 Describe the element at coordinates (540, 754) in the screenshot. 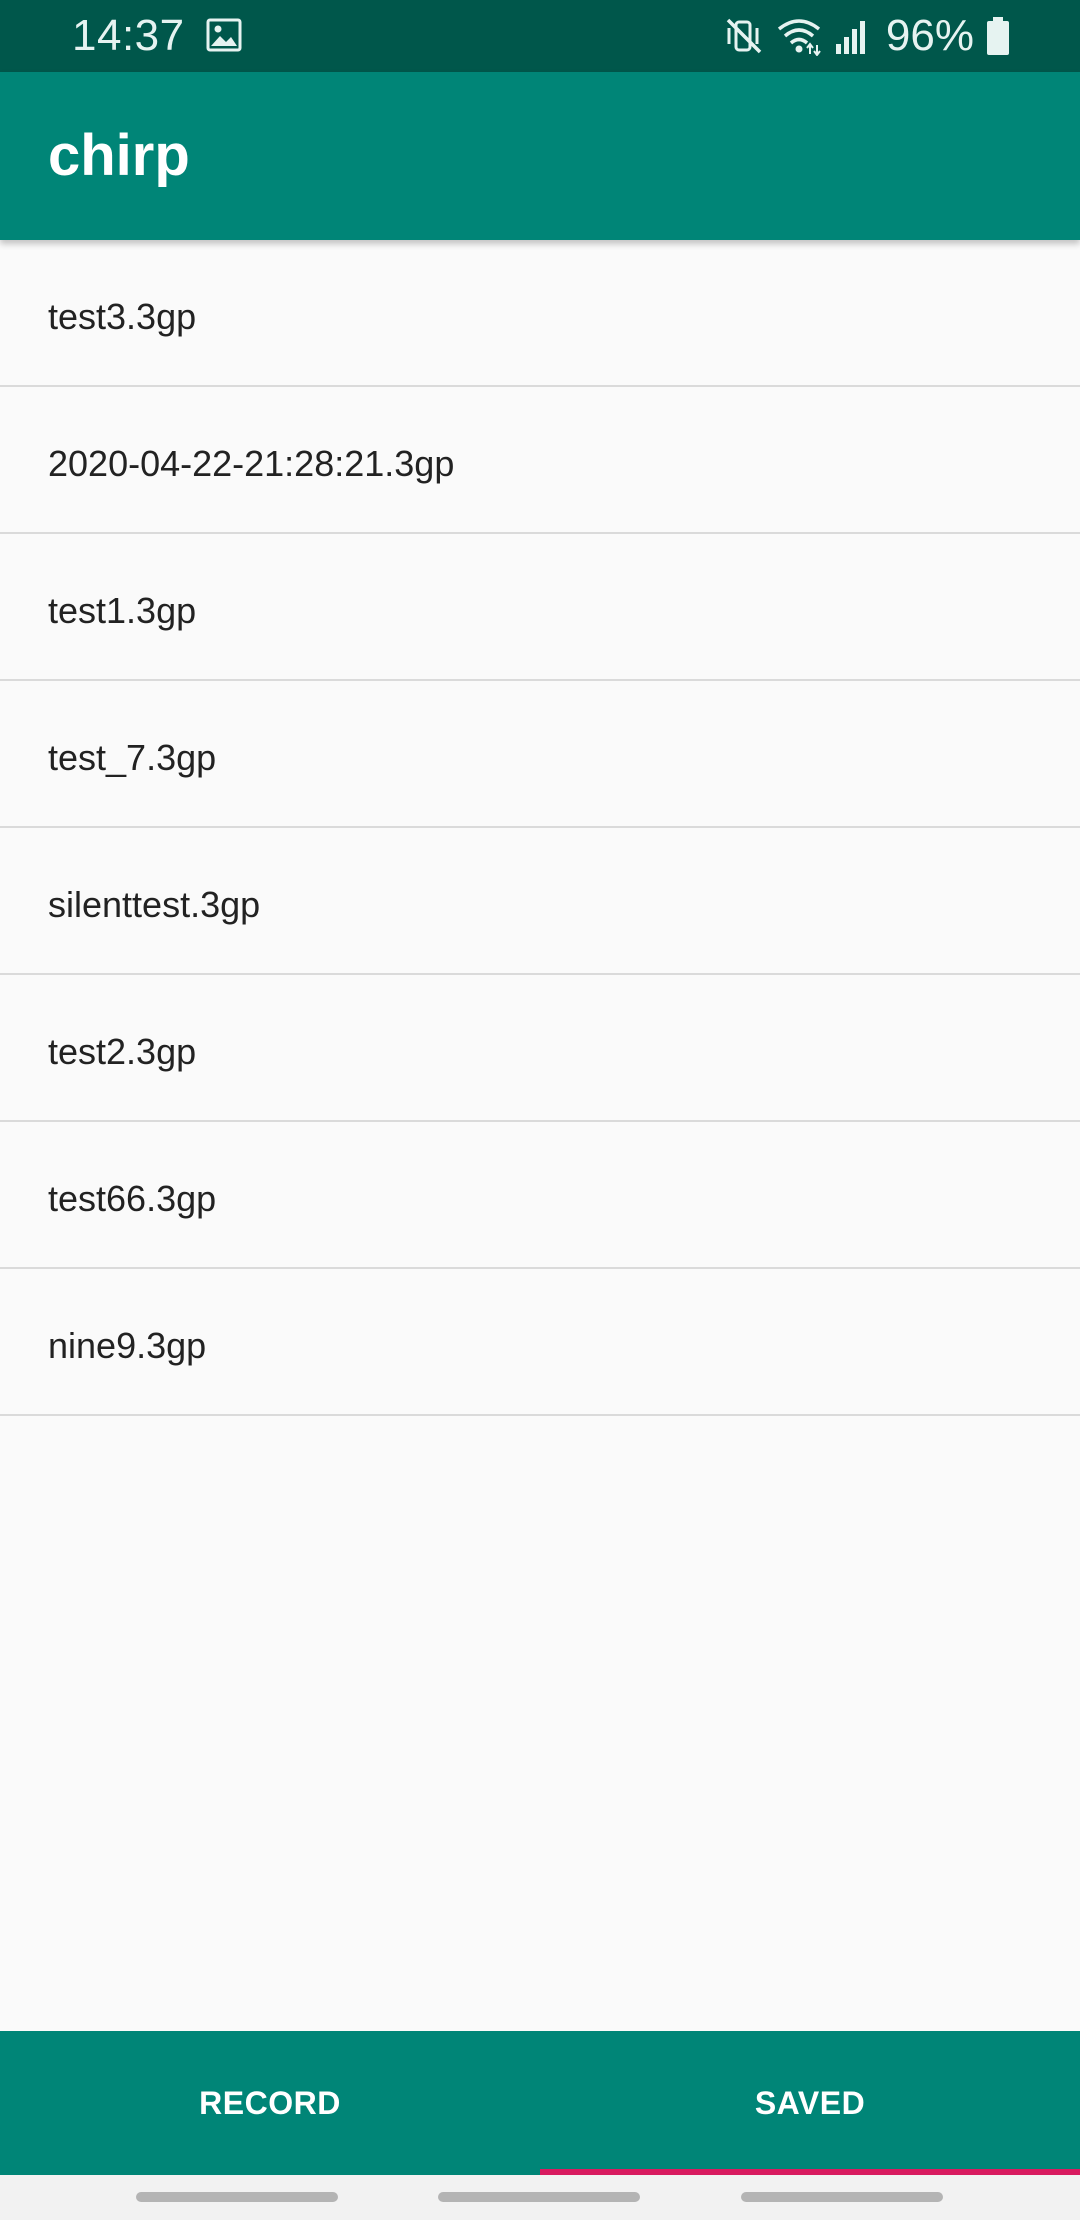

I see `list-item: test_7.3gp` at that location.